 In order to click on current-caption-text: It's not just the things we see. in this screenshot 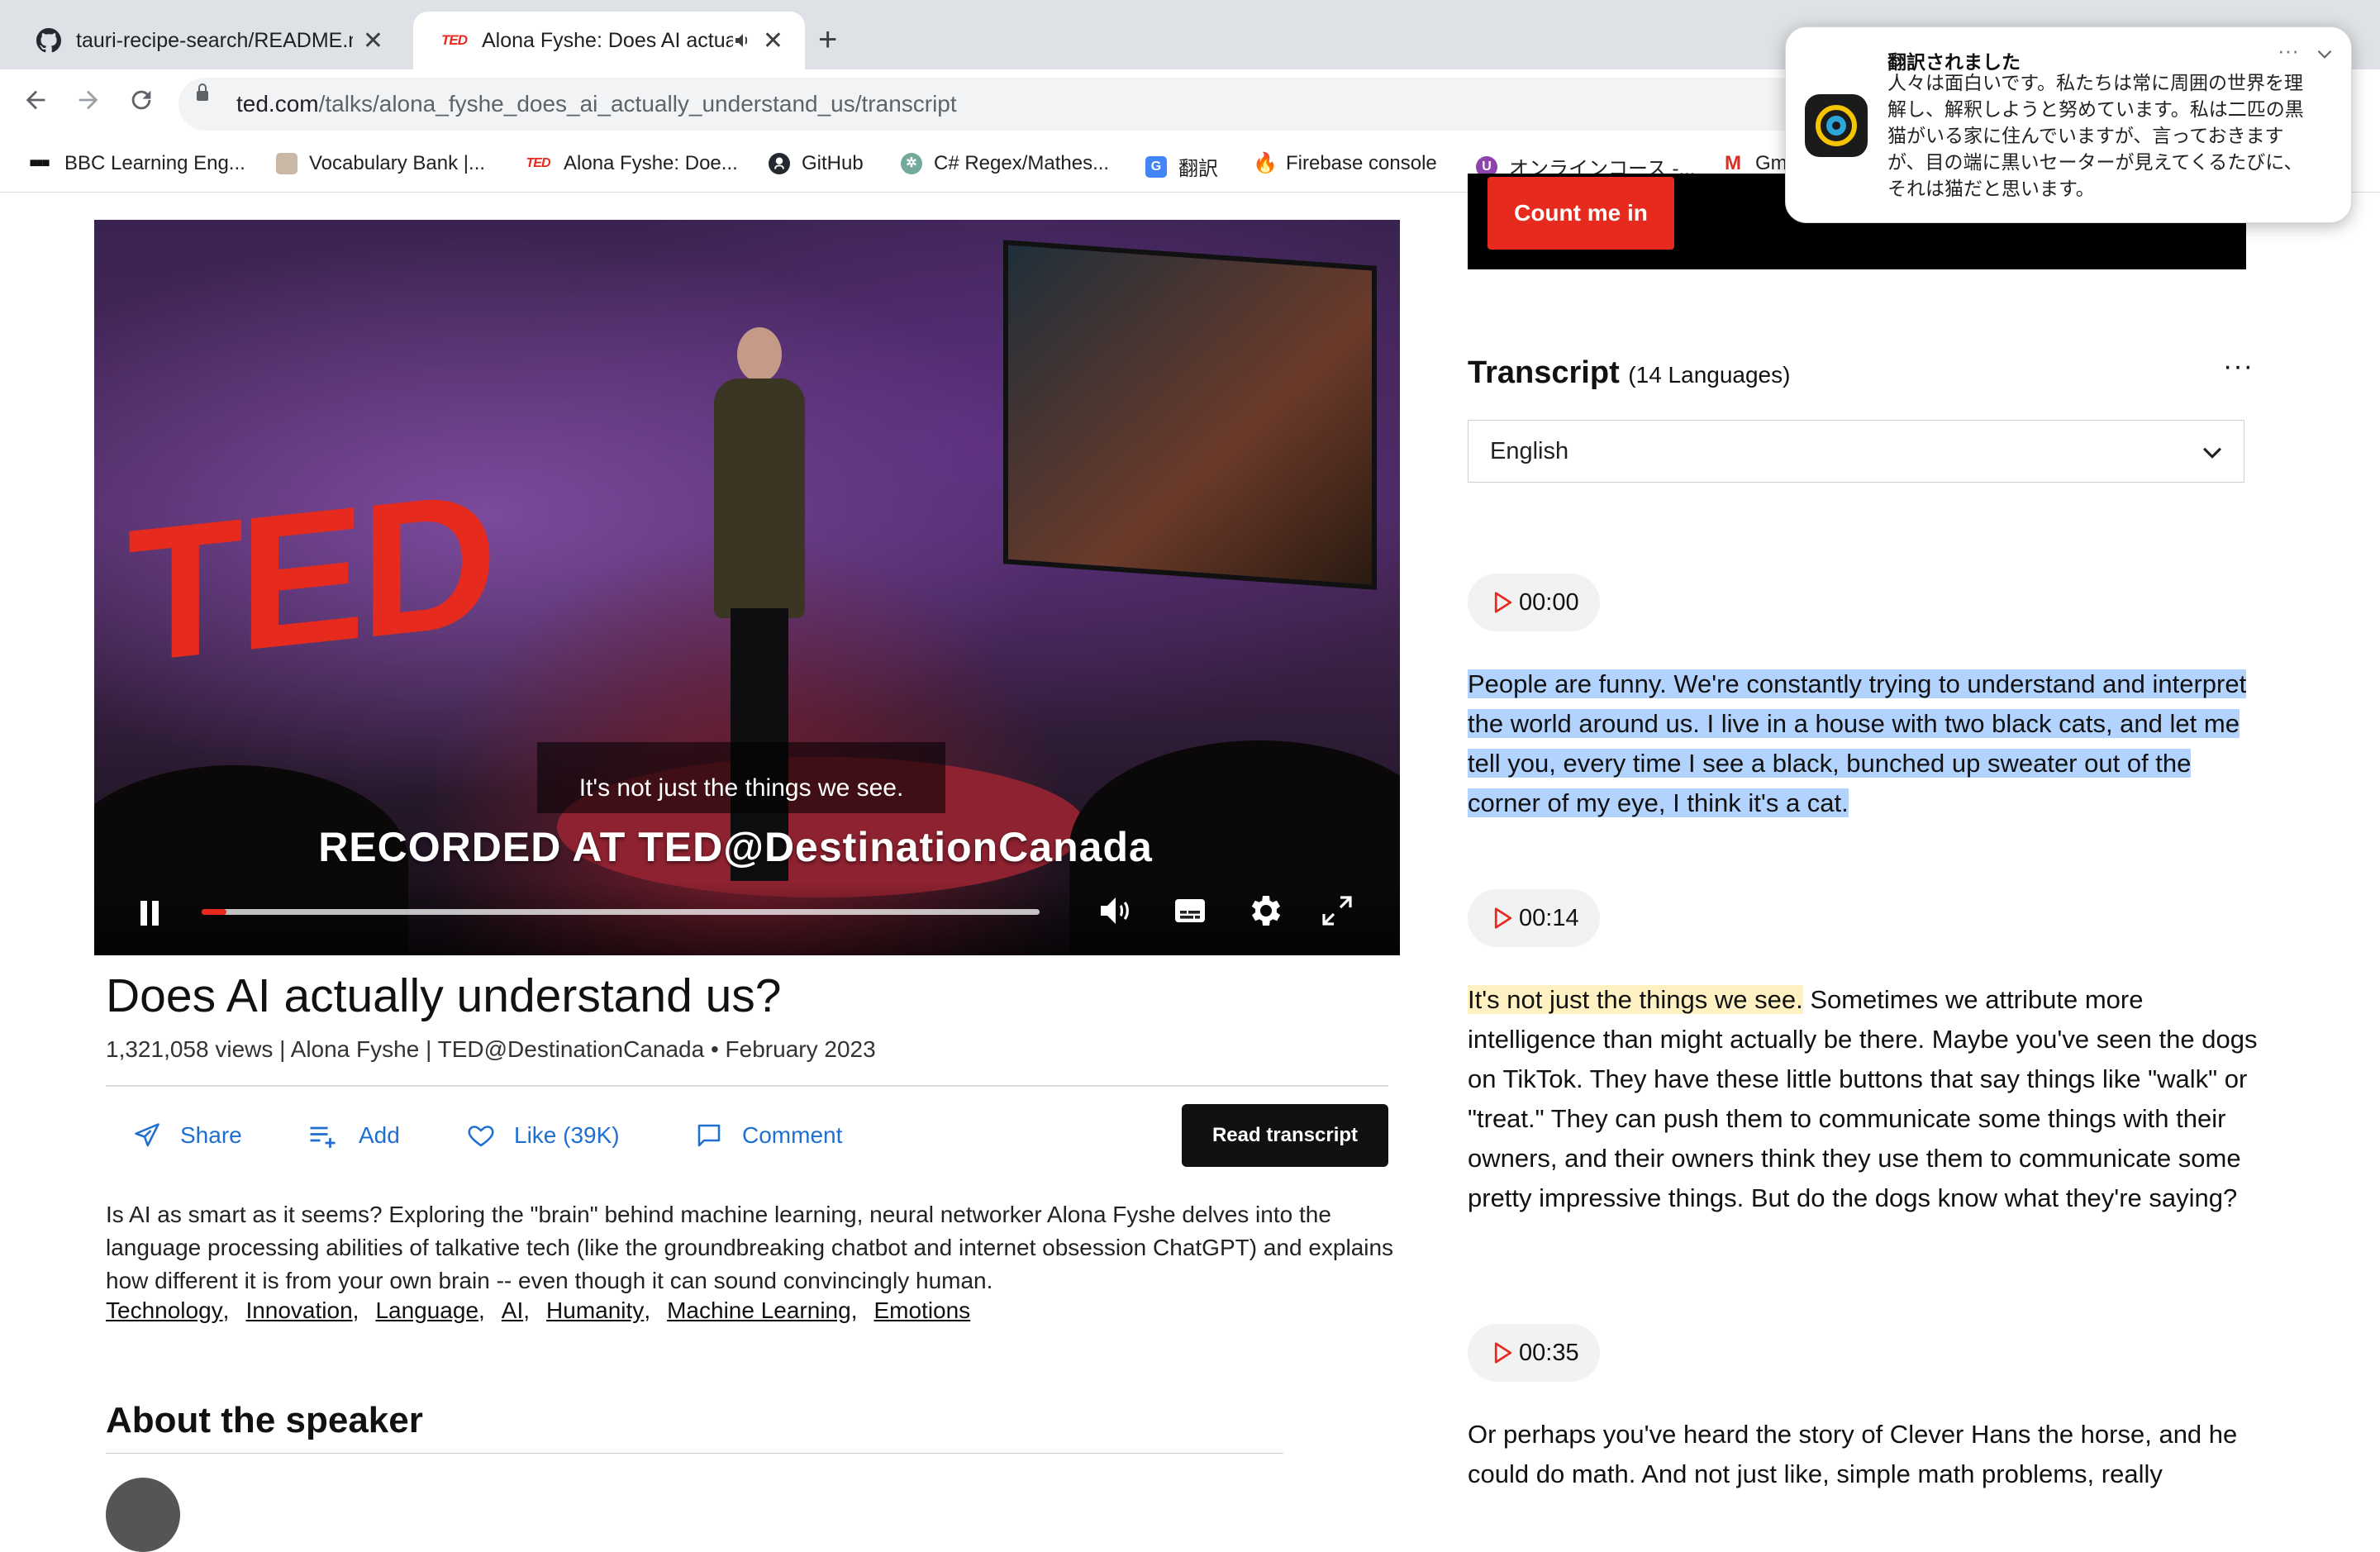, I will do `click(1635, 999)`.